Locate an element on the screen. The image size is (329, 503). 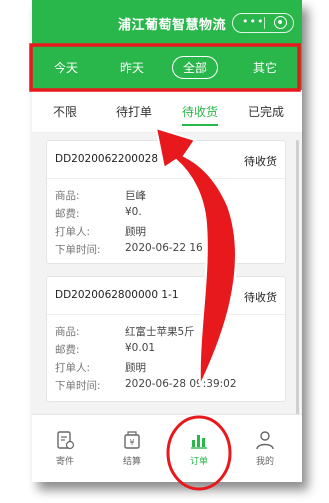
settlement-icon: ¥ is located at coordinates (132, 440).